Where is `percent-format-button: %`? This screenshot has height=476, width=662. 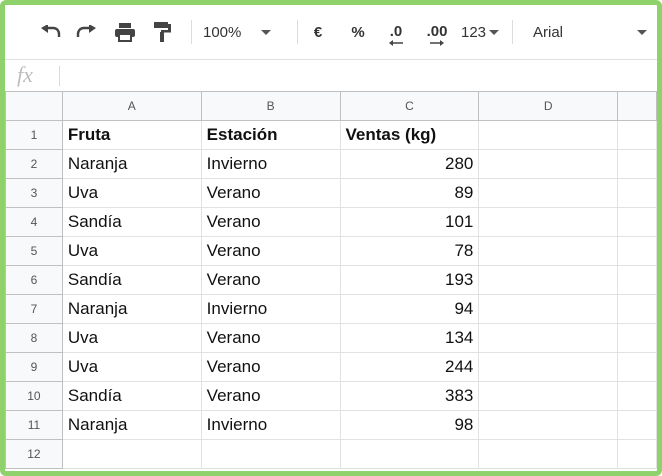
percent-format-button: % is located at coordinates (358, 32).